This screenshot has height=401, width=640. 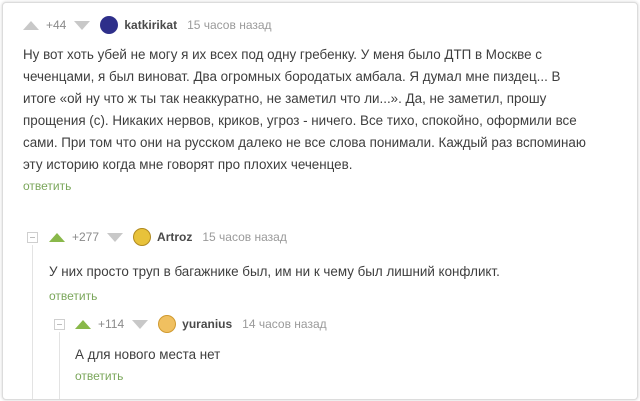 I want to click on comment-rating: +44, so click(x=56, y=25).